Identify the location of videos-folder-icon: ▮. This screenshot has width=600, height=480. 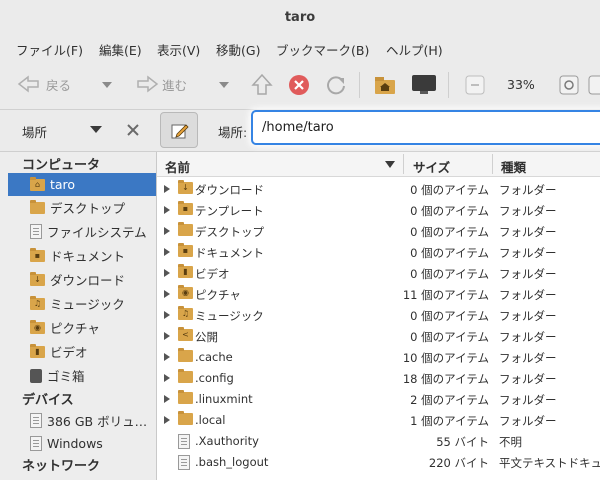
(185, 271).